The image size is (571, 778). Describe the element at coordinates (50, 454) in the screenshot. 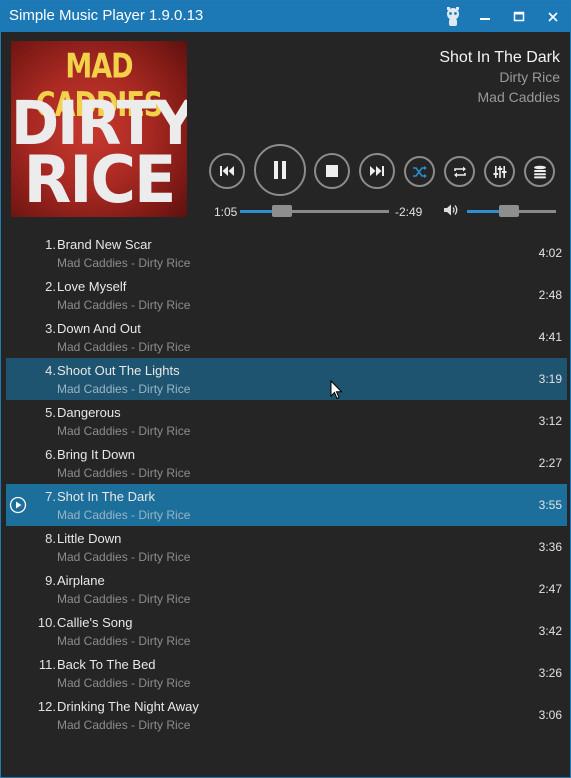

I see `track-number: 6.` at that location.